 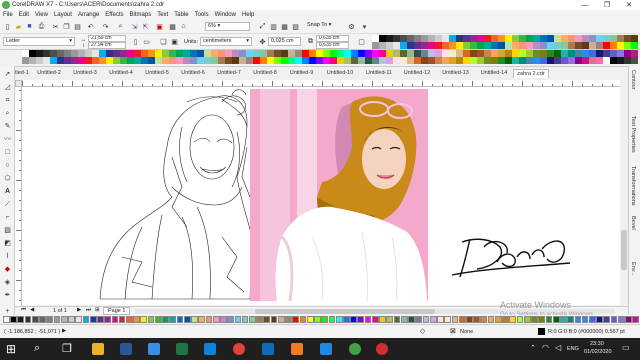 I want to click on document-tab: Untitled-6, so click(x=193, y=73).